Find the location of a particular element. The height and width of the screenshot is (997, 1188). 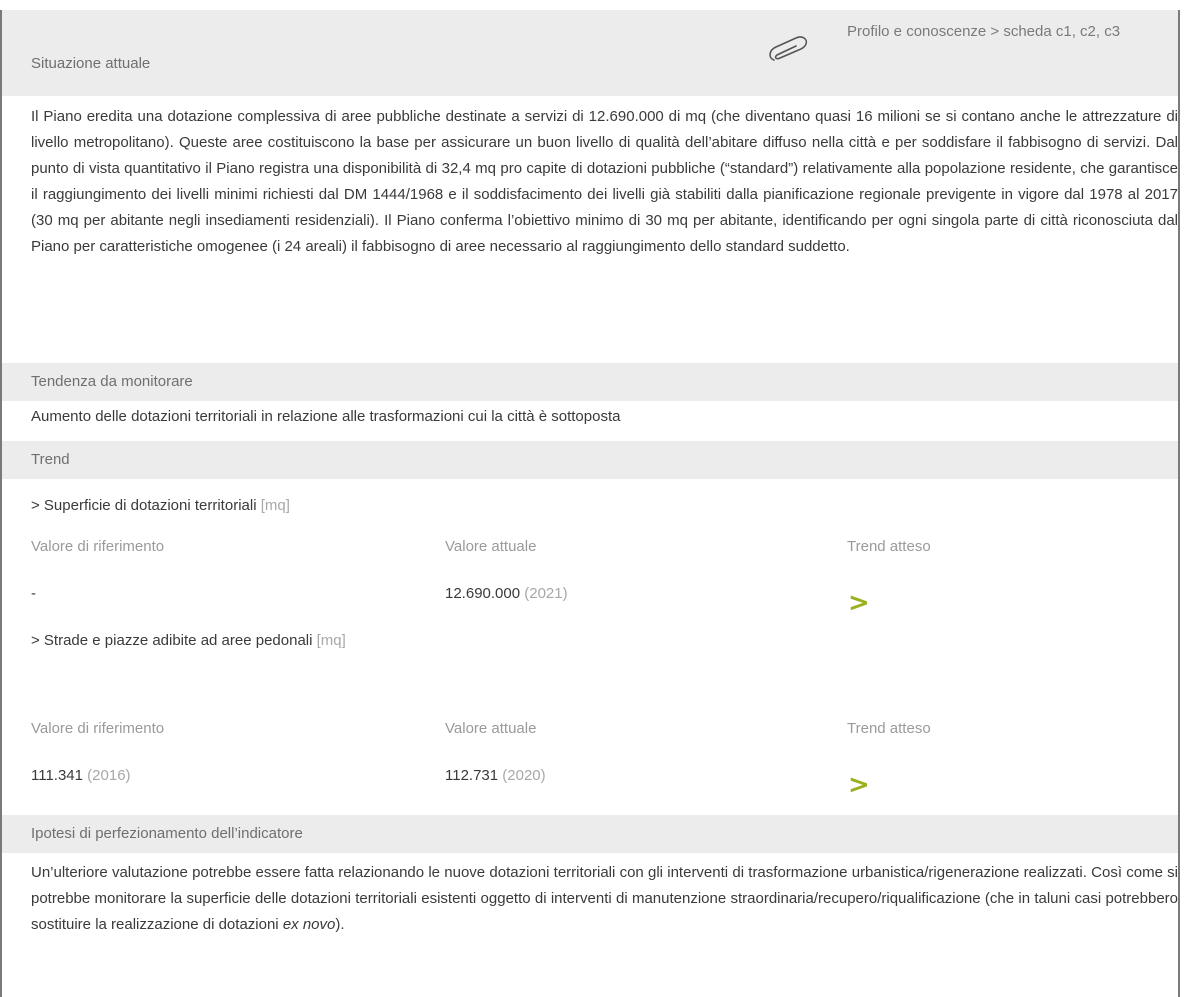

section-title-trend: Trend is located at coordinates (50, 459).